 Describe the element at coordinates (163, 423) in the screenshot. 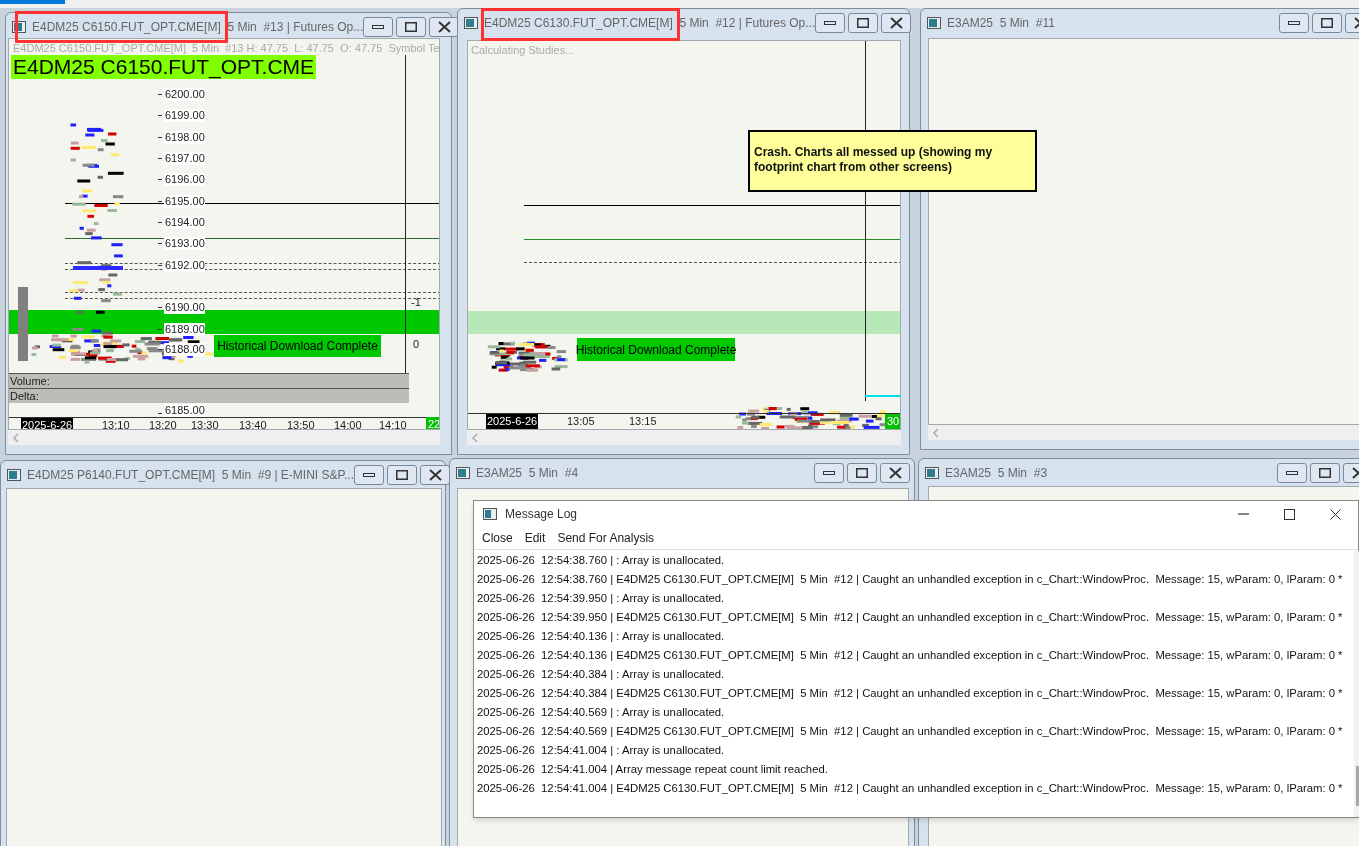

I see `time-label: 13:20` at that location.